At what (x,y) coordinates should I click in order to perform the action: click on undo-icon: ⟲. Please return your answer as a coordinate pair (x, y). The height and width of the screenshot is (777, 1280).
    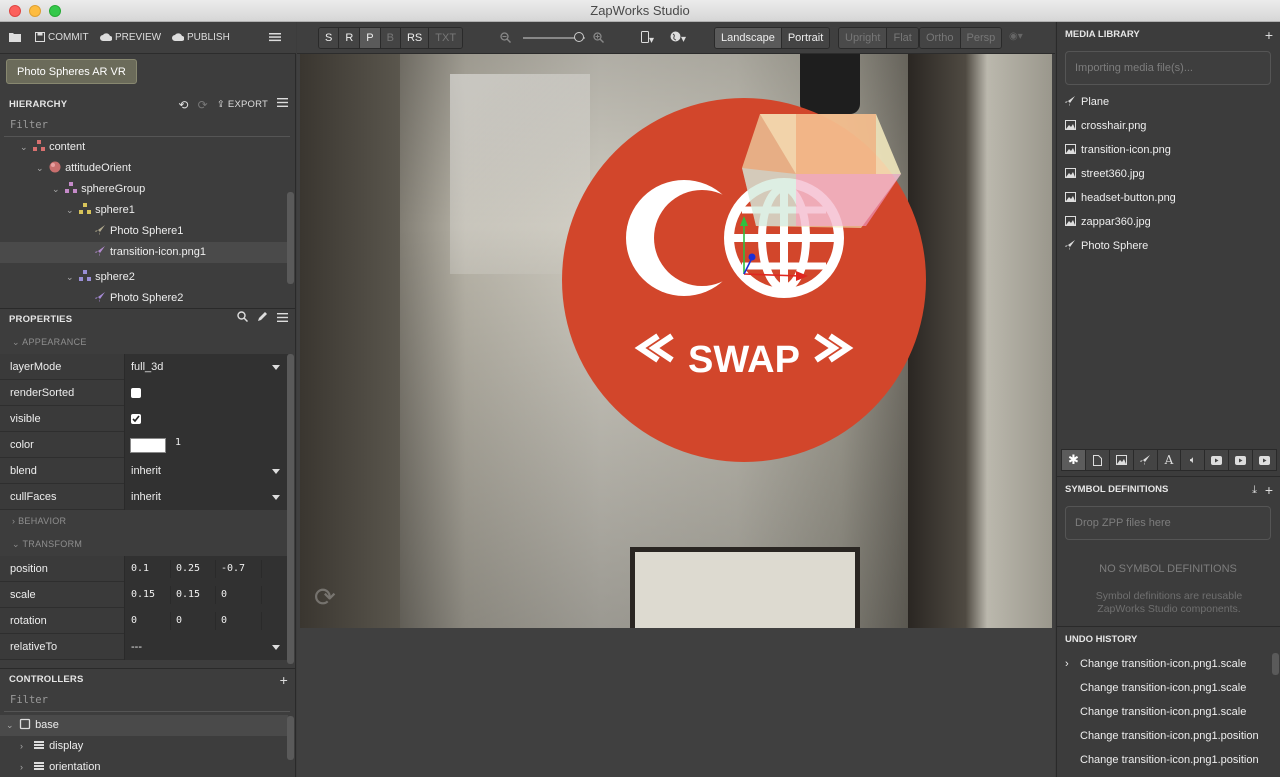
    Looking at the image, I should click on (183, 105).